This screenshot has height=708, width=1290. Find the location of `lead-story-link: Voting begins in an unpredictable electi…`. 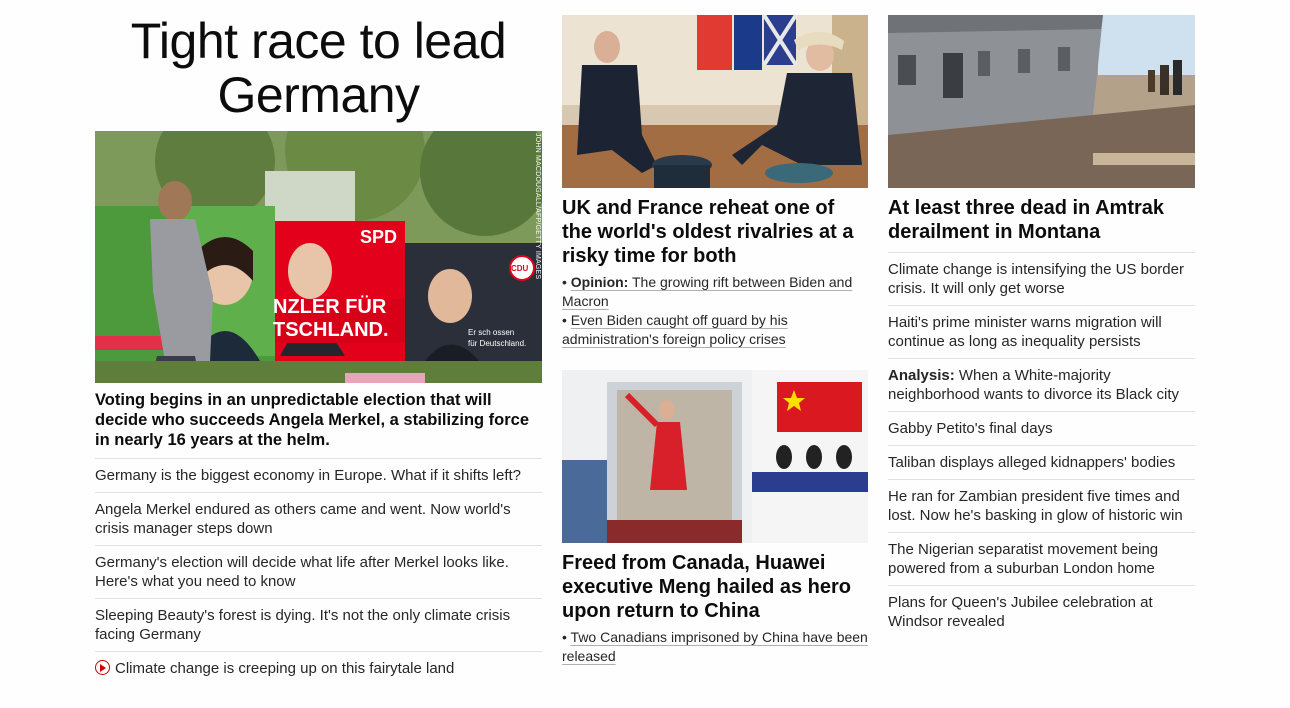

lead-story-link: Voting begins in an unpredictable electi… is located at coordinates (318, 424).